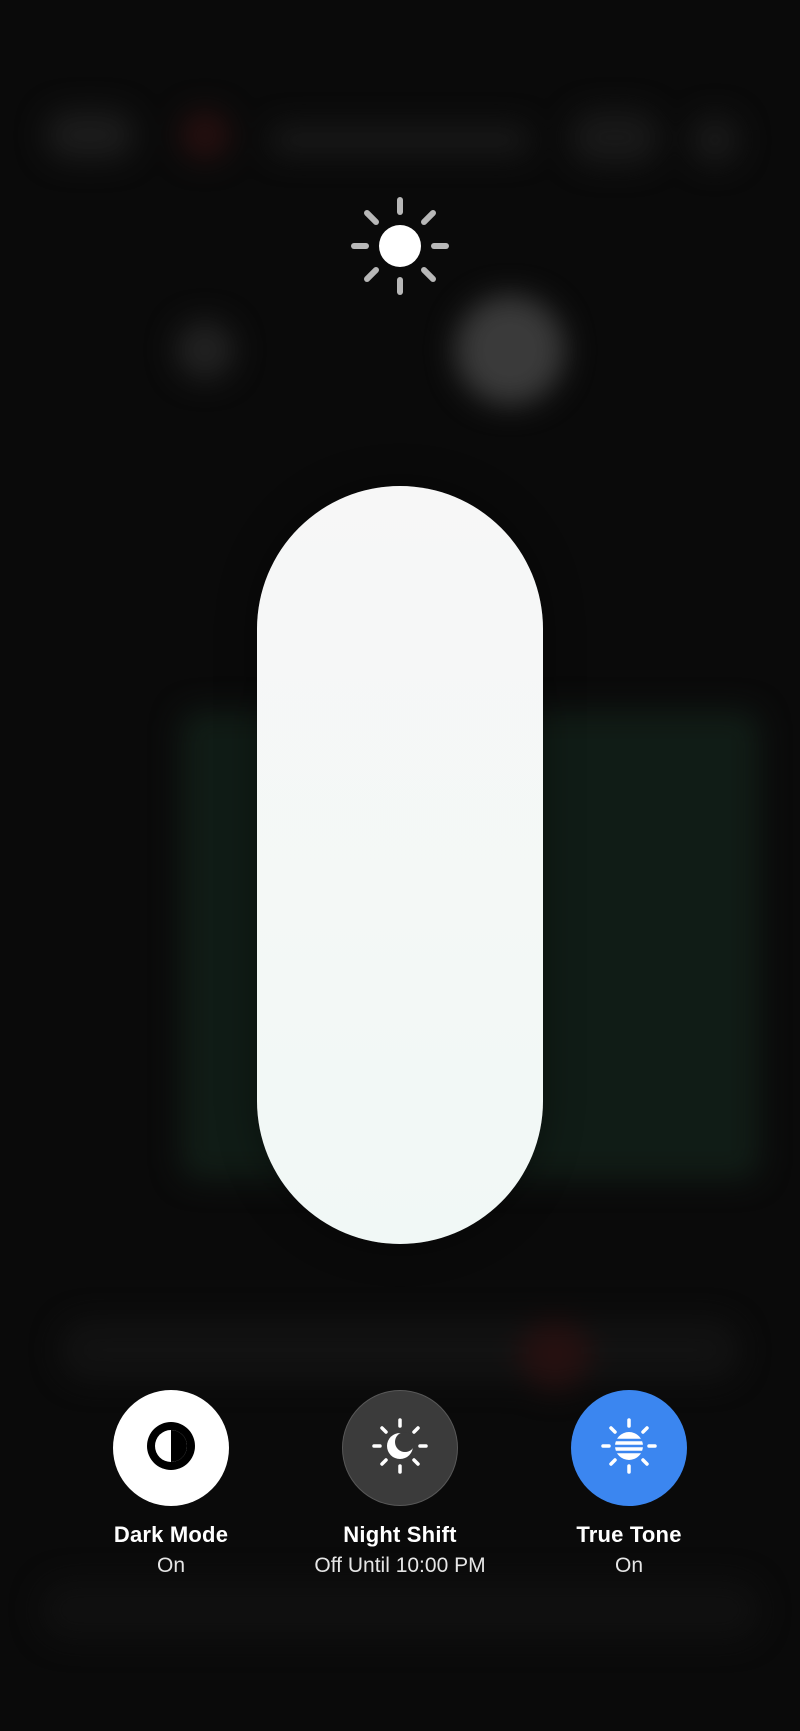 Image resolution: width=800 pixels, height=1731 pixels. I want to click on dark-mode-button, so click(171, 1448).